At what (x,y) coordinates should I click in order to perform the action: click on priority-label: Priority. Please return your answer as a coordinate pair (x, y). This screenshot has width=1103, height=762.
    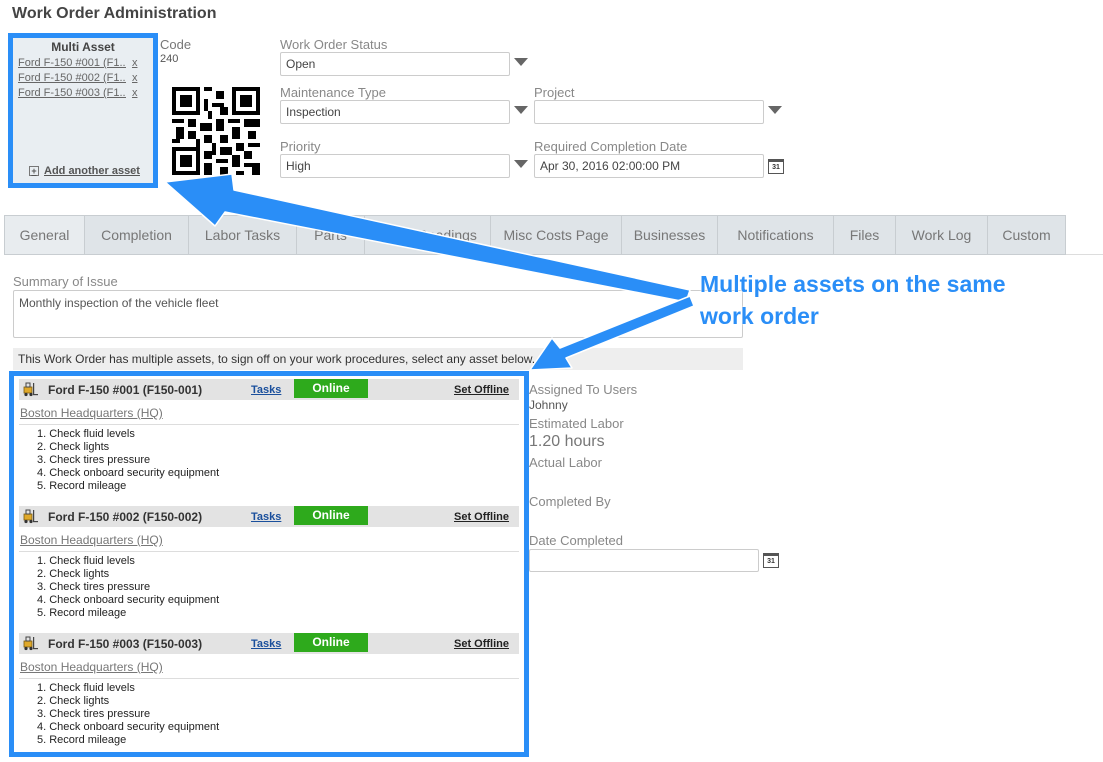
    Looking at the image, I should click on (300, 146).